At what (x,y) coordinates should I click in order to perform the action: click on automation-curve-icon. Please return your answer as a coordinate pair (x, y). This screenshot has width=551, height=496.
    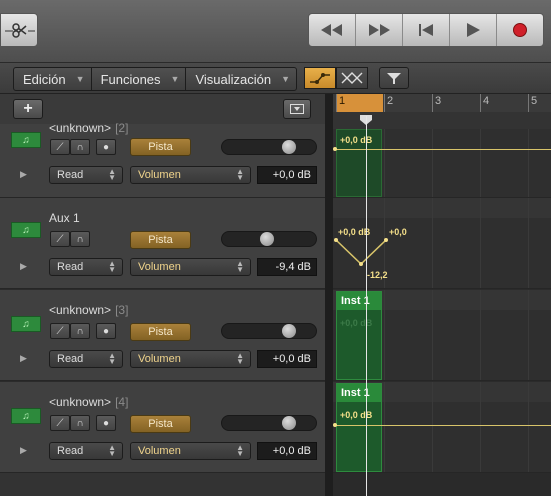
    Looking at the image, I should click on (320, 78).